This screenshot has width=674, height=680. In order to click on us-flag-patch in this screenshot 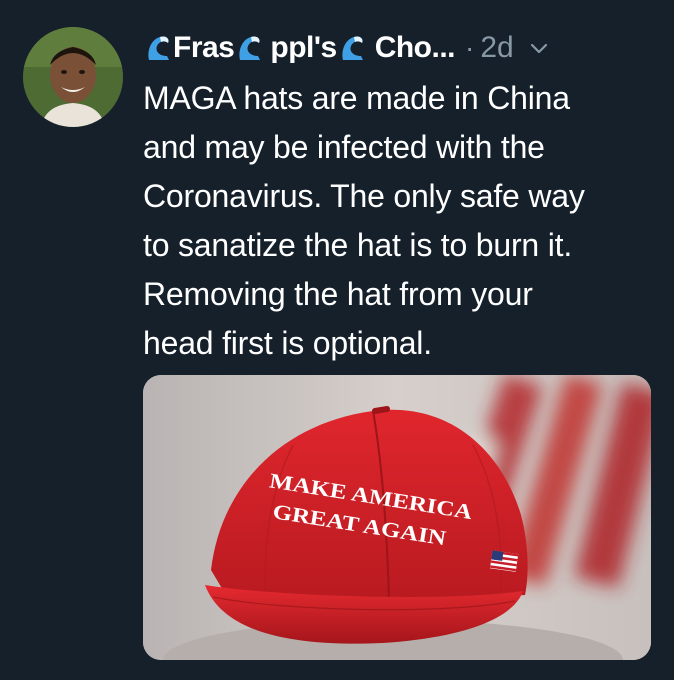, I will do `click(504, 561)`.